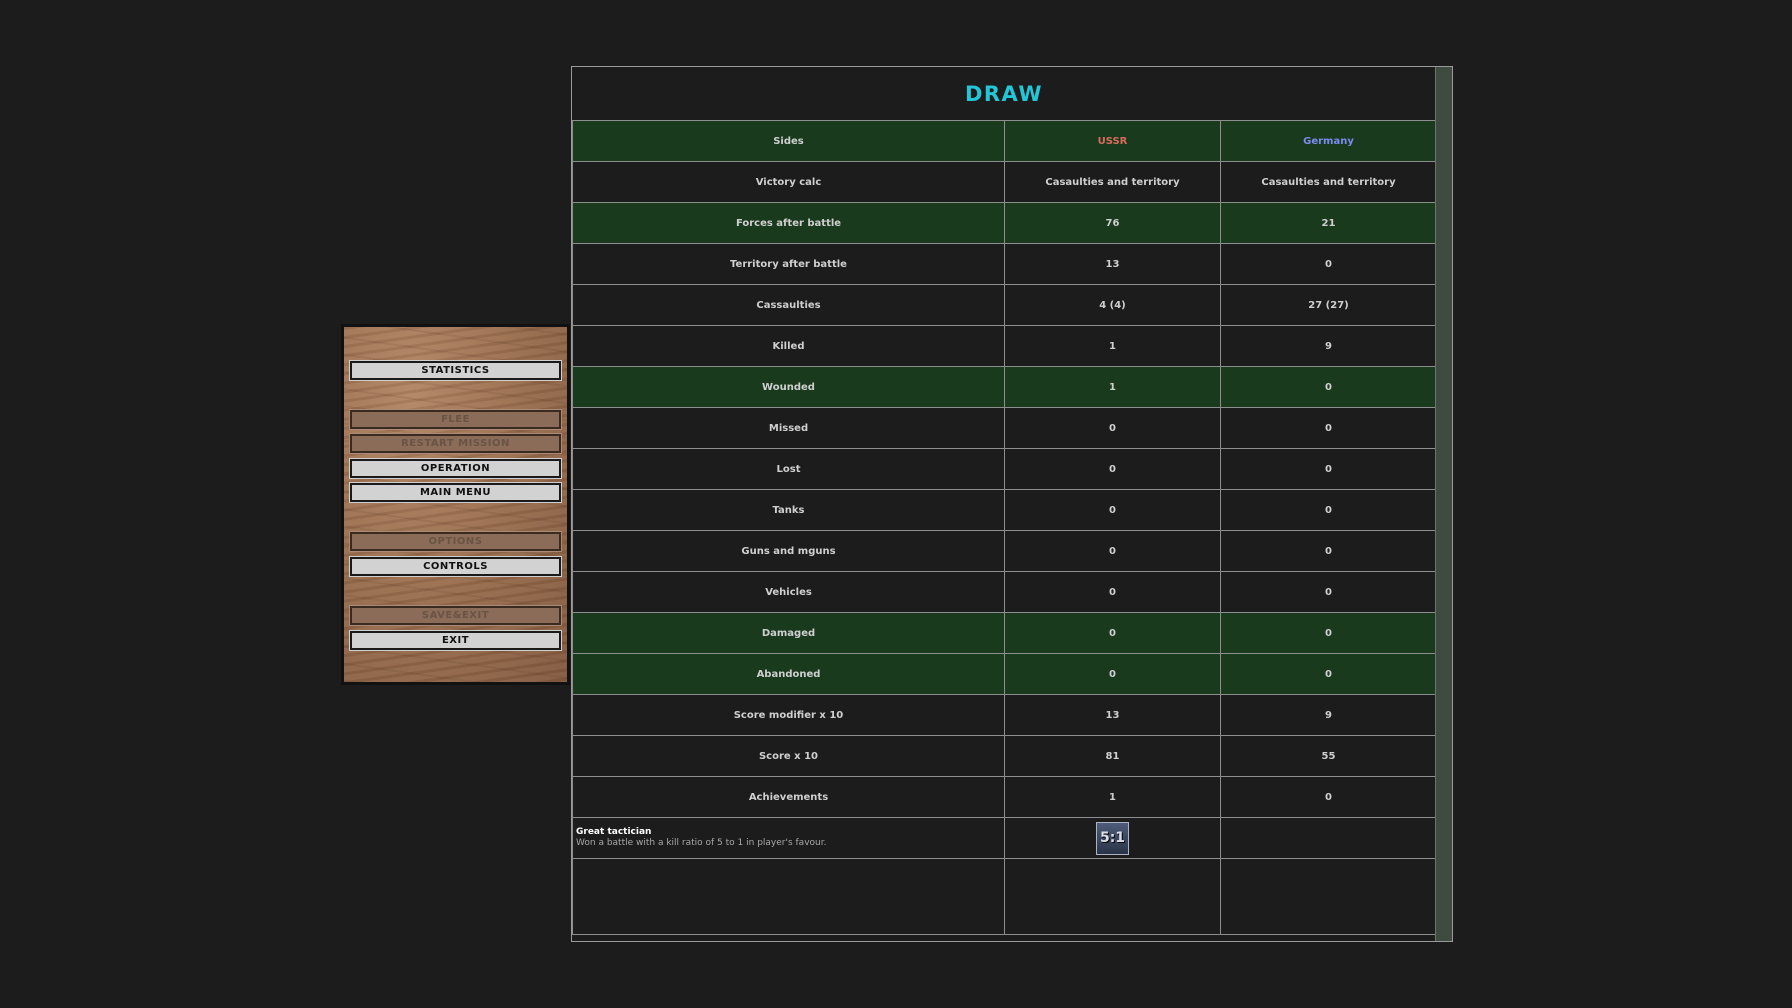 This screenshot has width=1792, height=1008. I want to click on row-label: Victory calc, so click(788, 182).